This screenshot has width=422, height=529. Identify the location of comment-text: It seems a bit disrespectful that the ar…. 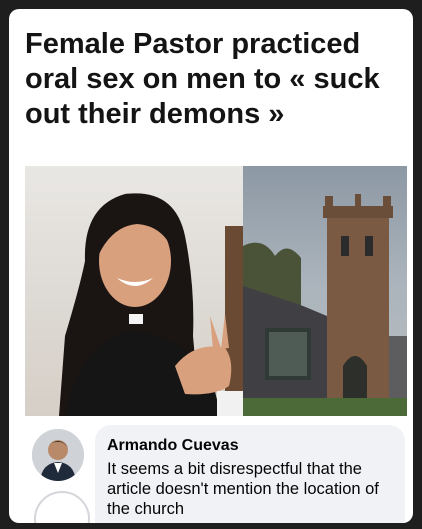
(243, 489).